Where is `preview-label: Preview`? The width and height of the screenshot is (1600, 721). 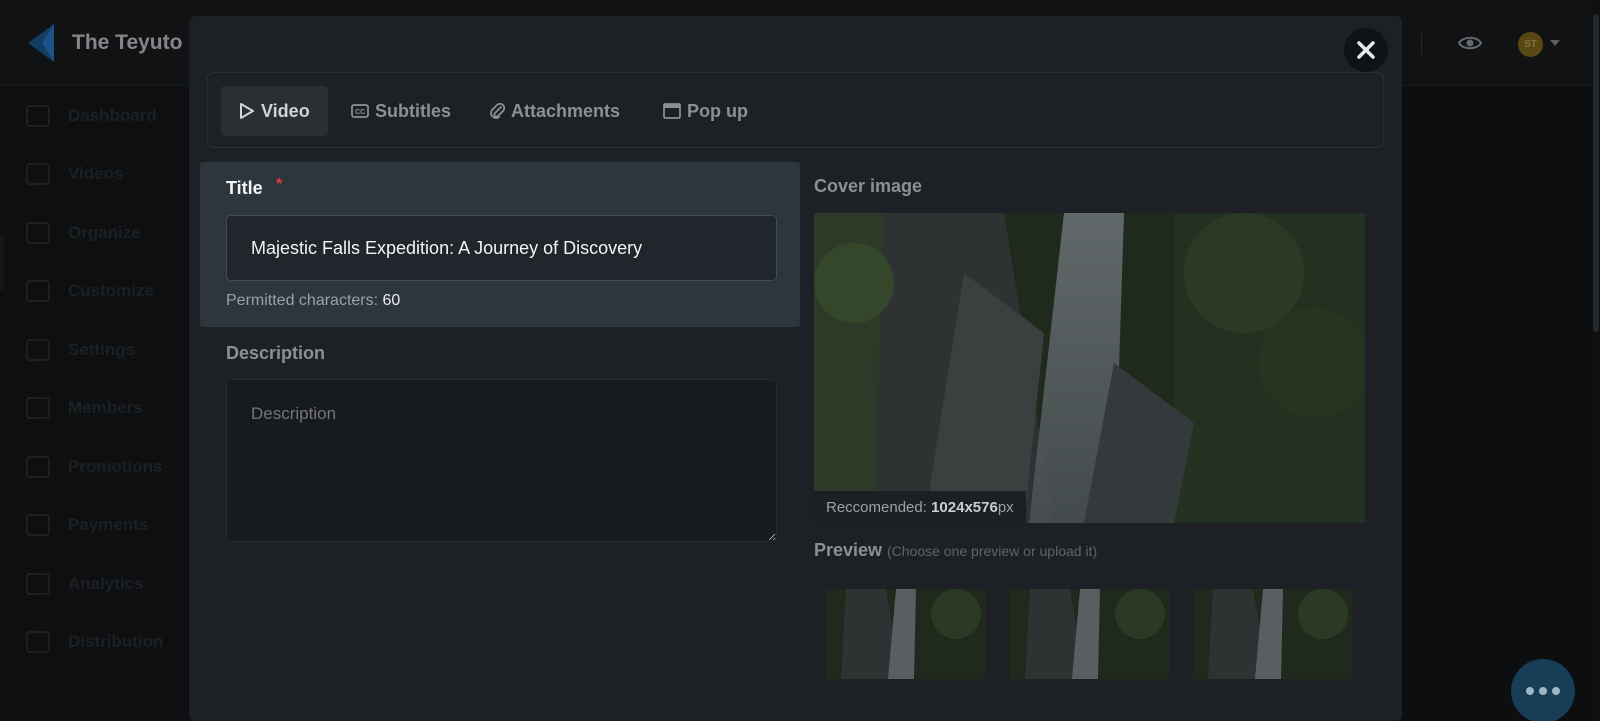
preview-label: Preview is located at coordinates (848, 550).